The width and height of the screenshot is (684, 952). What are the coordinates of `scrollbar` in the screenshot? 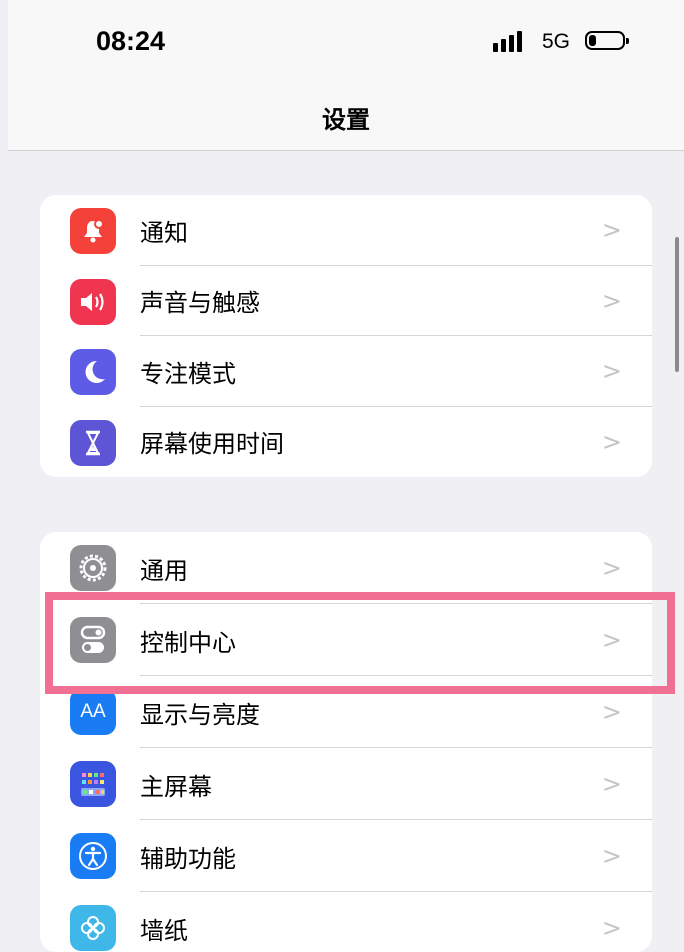 It's located at (677, 304).